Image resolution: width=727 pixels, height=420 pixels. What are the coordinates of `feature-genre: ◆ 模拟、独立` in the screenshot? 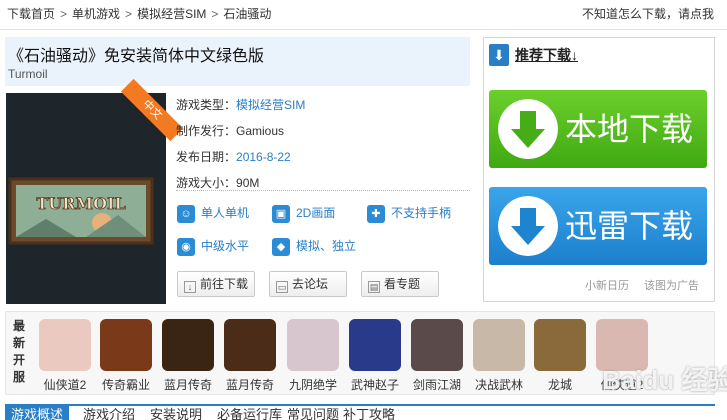 It's located at (314, 246).